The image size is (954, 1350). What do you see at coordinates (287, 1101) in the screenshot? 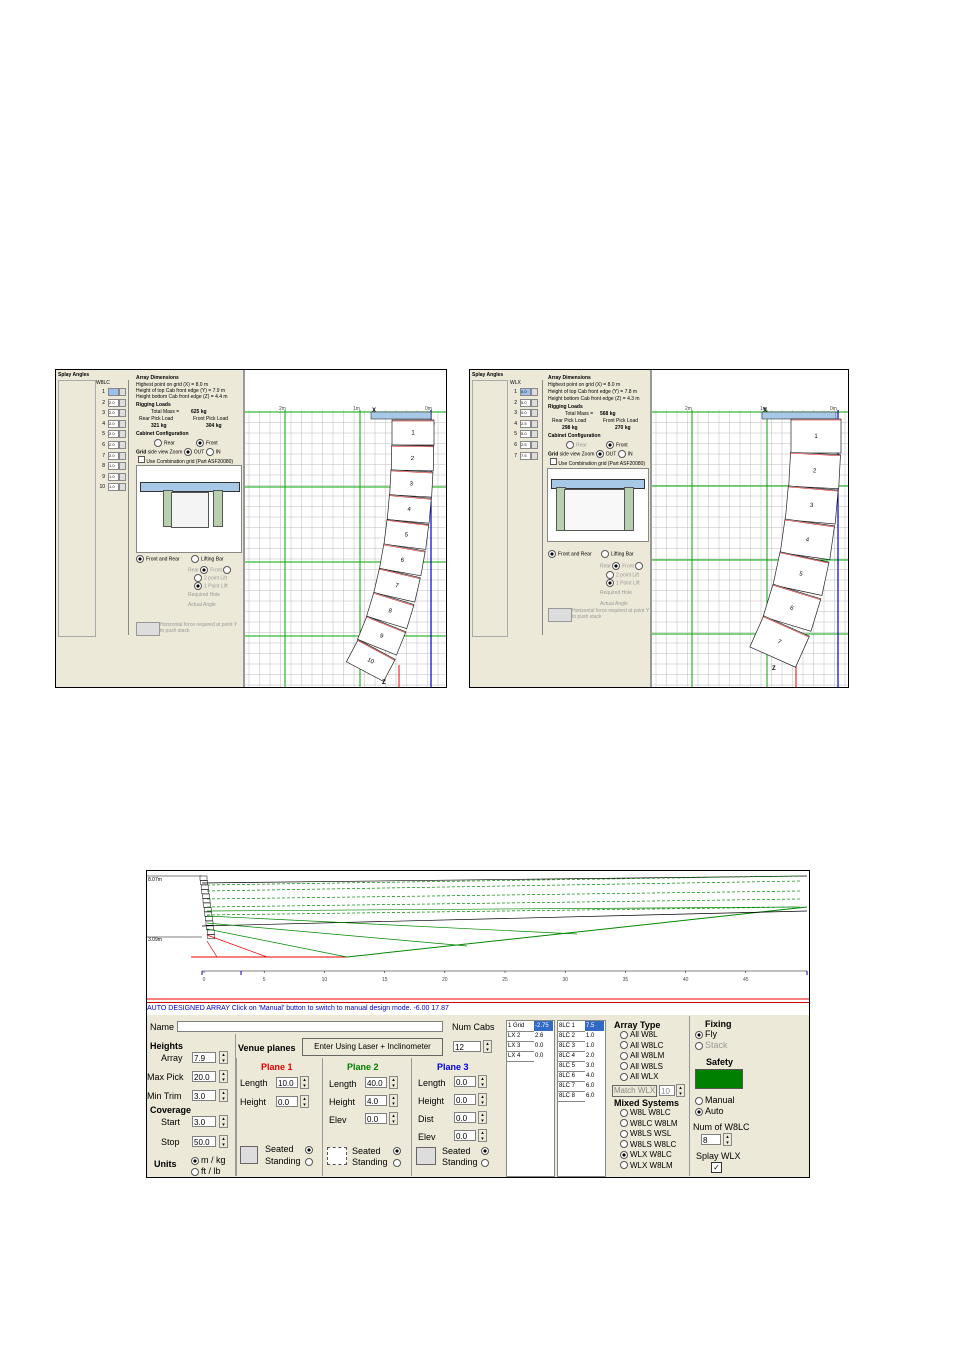
I see `plane-1-height-input: 0.0` at bounding box center [287, 1101].